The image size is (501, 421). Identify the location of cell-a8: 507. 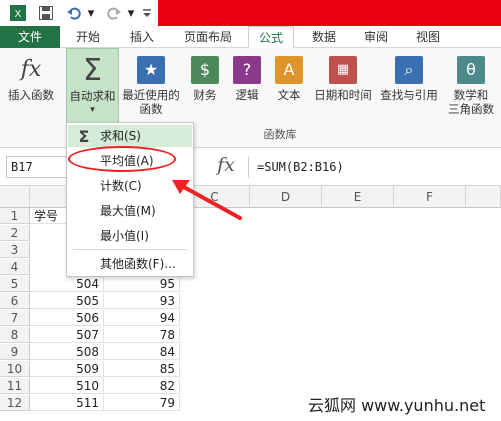
(67, 335).